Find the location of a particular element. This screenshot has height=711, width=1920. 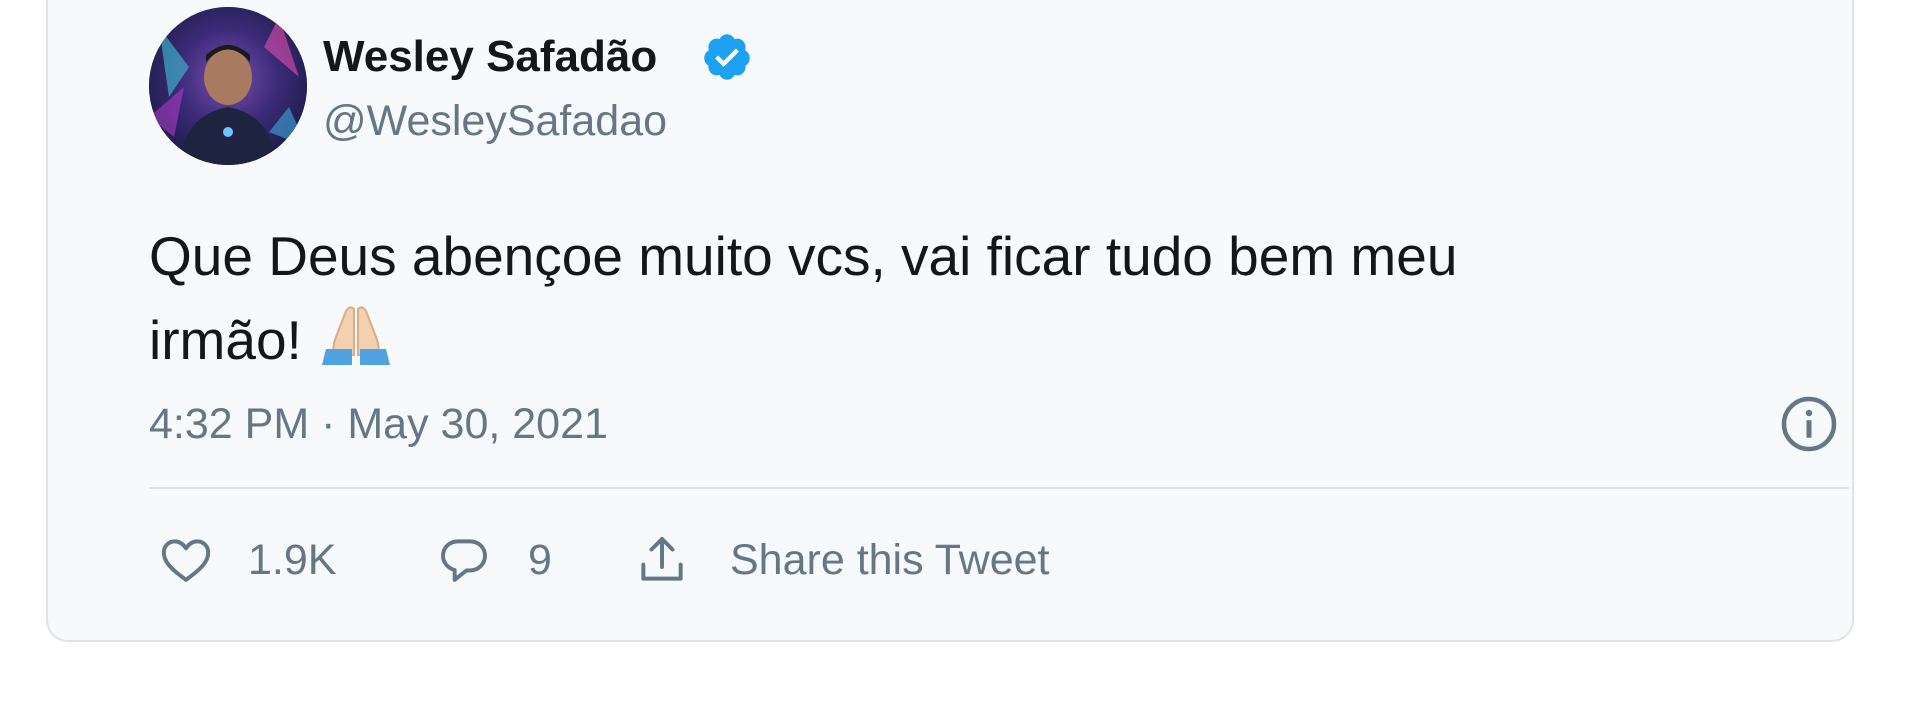

tweet-text-line-last: irmão! is located at coordinates (949, 340).